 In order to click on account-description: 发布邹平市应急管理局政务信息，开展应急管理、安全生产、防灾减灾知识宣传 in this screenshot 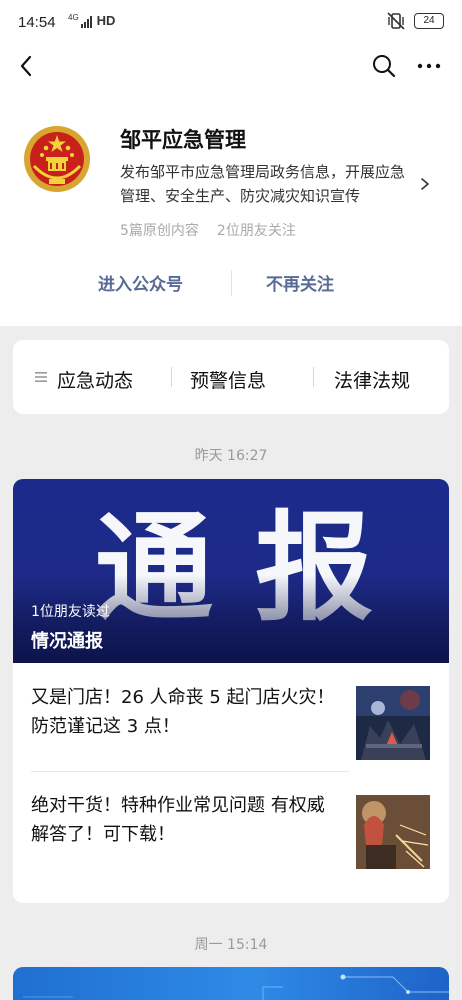, I will do `click(262, 184)`.